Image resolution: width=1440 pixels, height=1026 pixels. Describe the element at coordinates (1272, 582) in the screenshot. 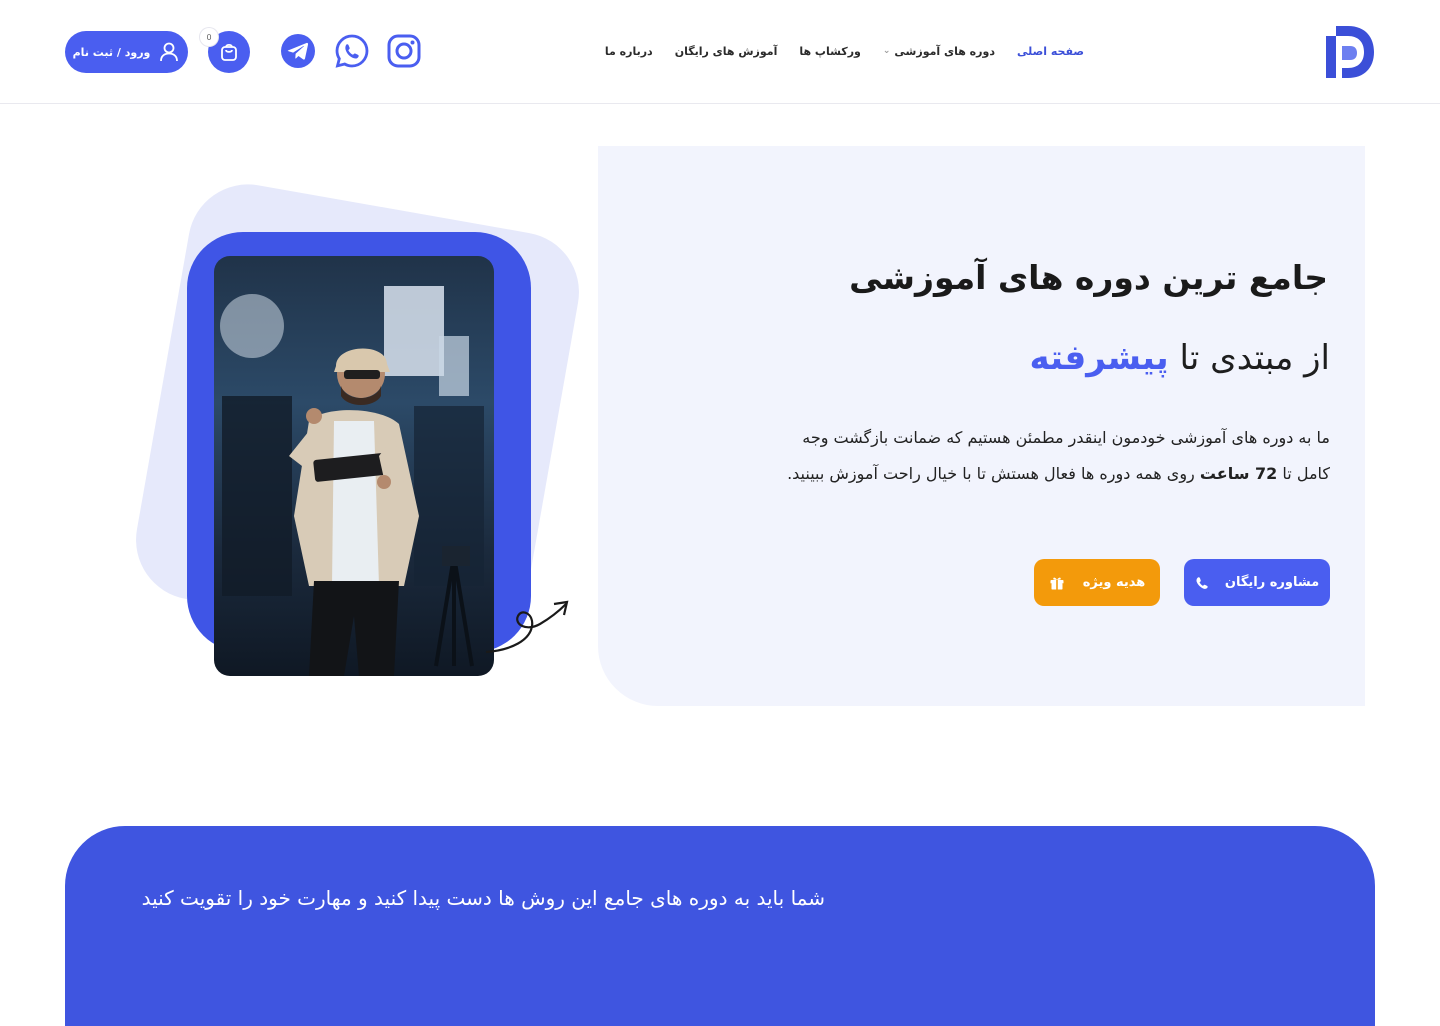

I see `free-consult-label: مشاوره رایگان` at that location.